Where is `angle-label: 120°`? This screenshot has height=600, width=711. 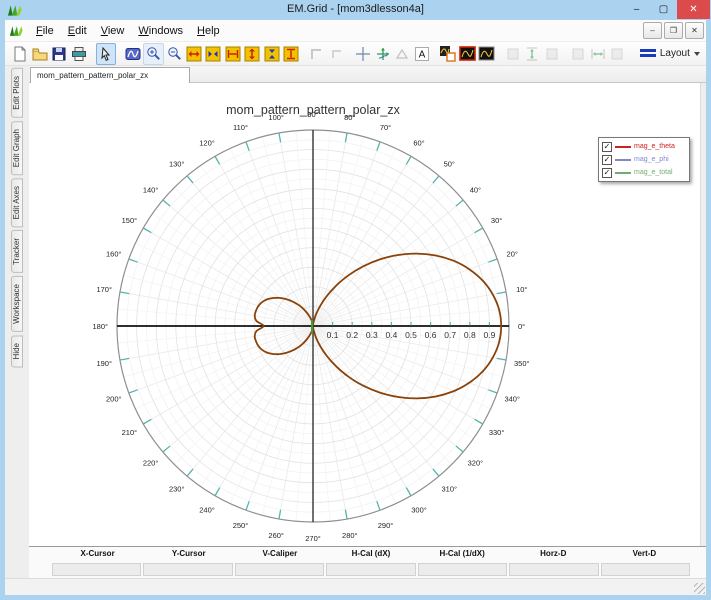
angle-label: 120° is located at coordinates (207, 142).